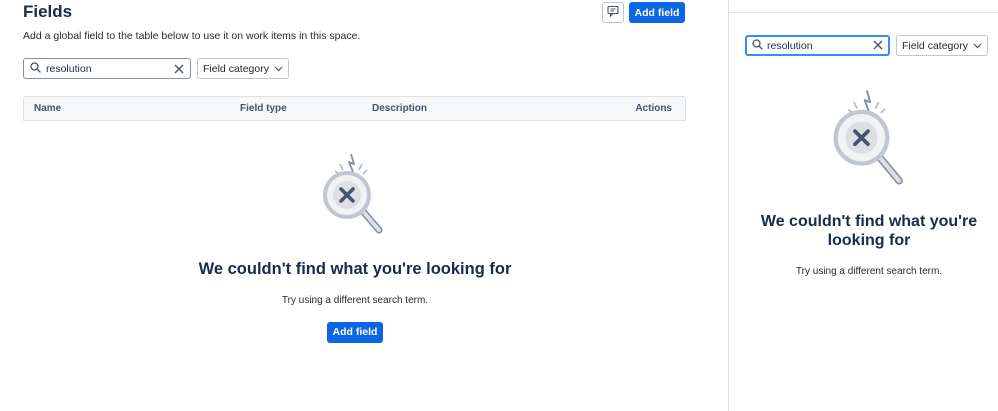 This screenshot has height=411, width=998. Describe the element at coordinates (657, 12) in the screenshot. I see `add-field-button: Add field` at that location.